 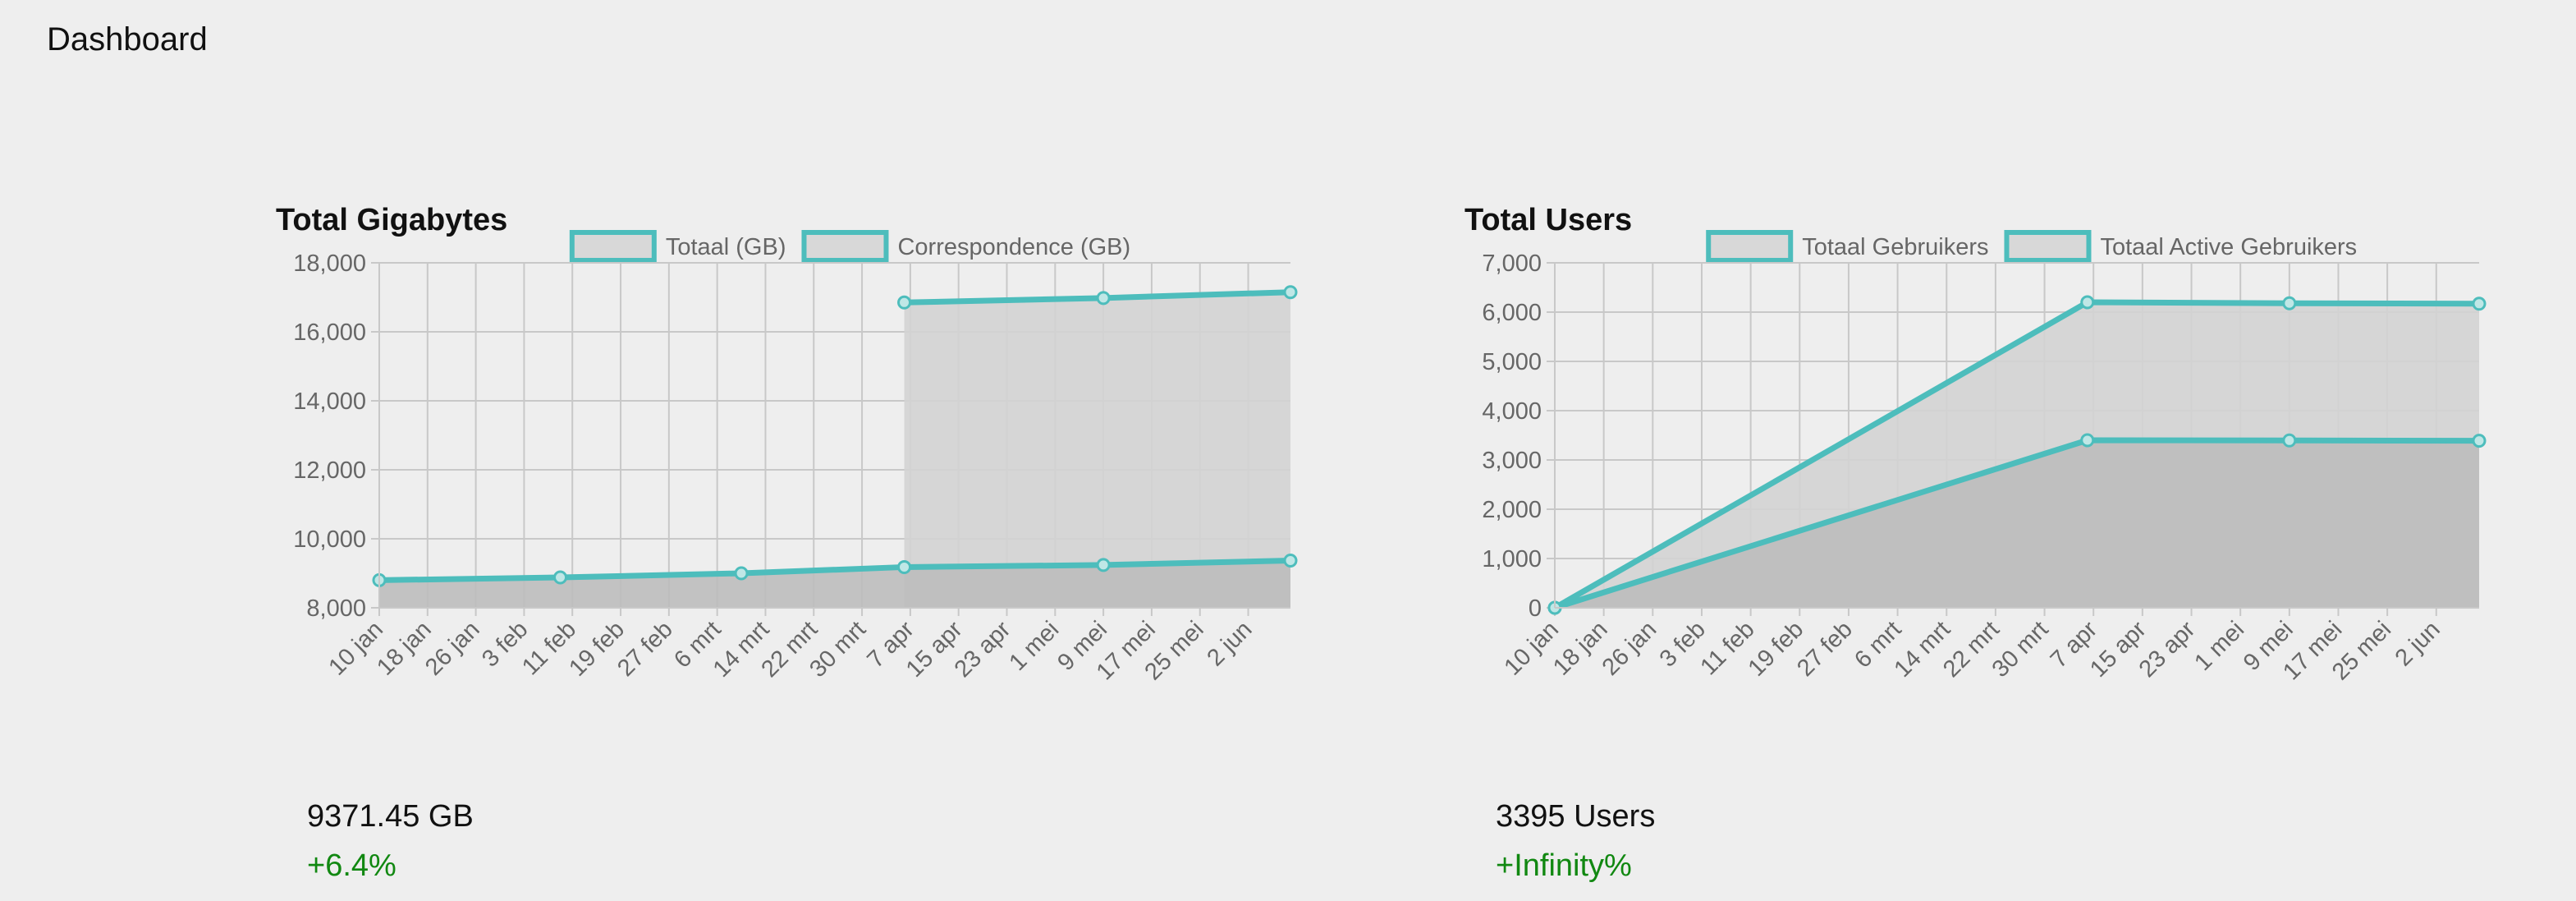 What do you see at coordinates (1576, 816) in the screenshot?
I see `users-summary-value: 3395 Users` at bounding box center [1576, 816].